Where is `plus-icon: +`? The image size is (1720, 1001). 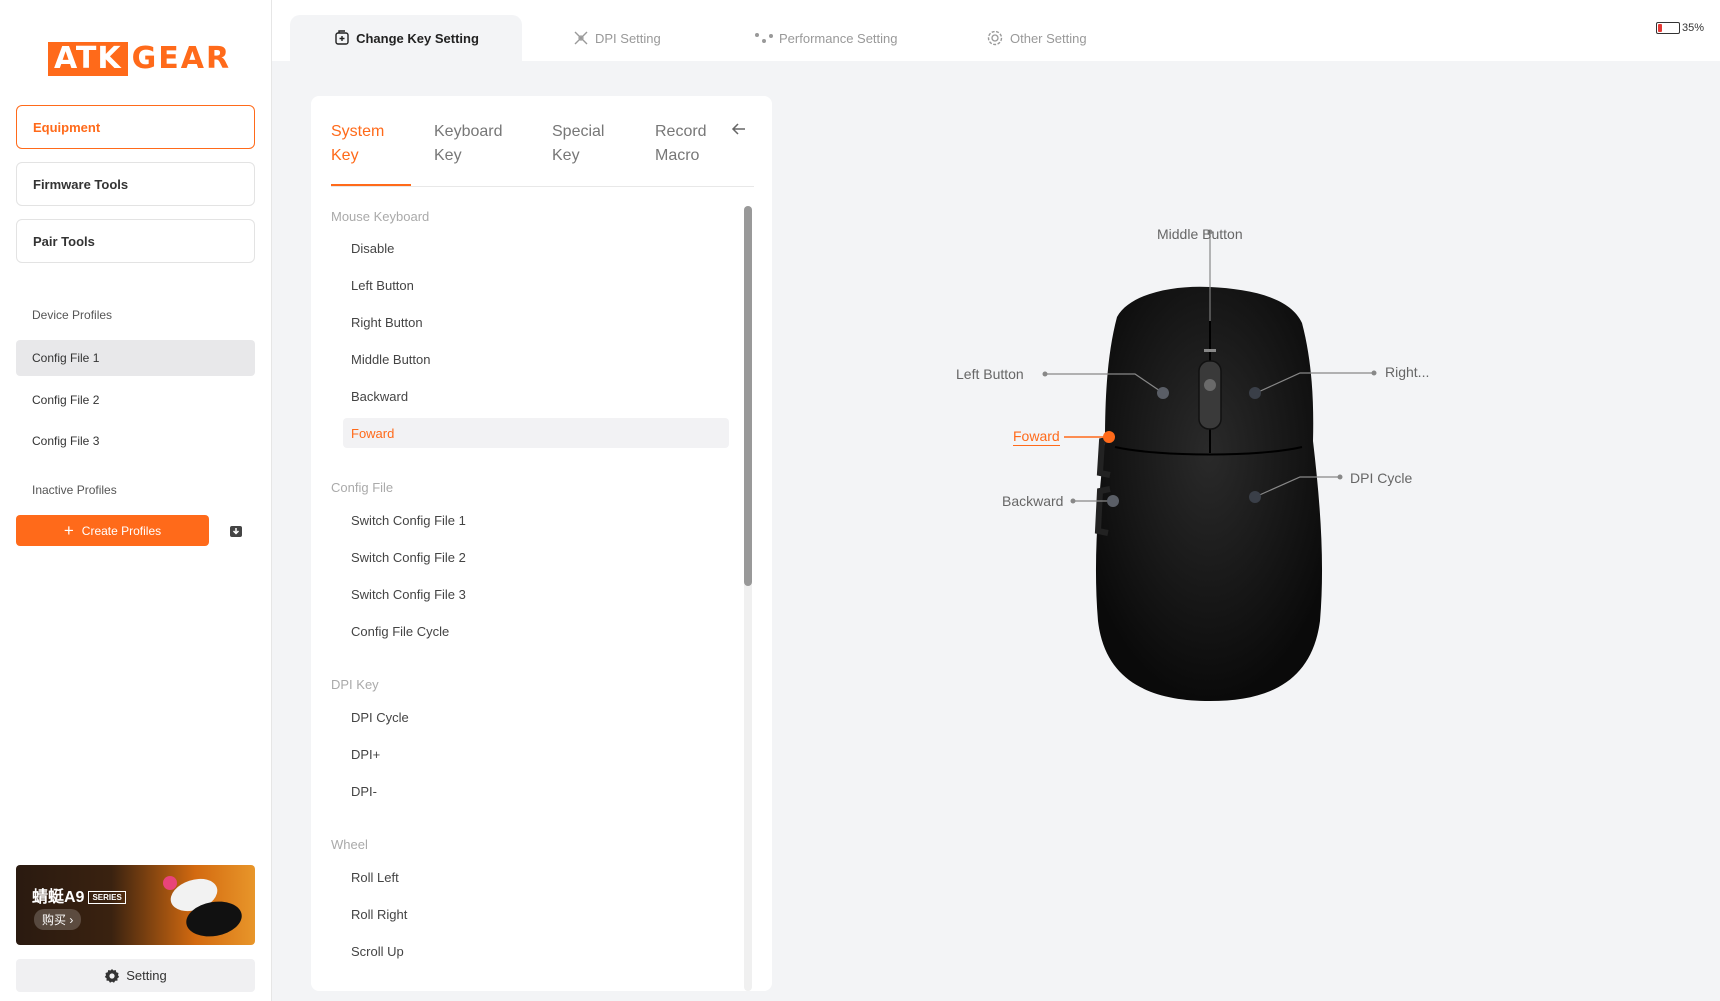 plus-icon: + is located at coordinates (68, 530).